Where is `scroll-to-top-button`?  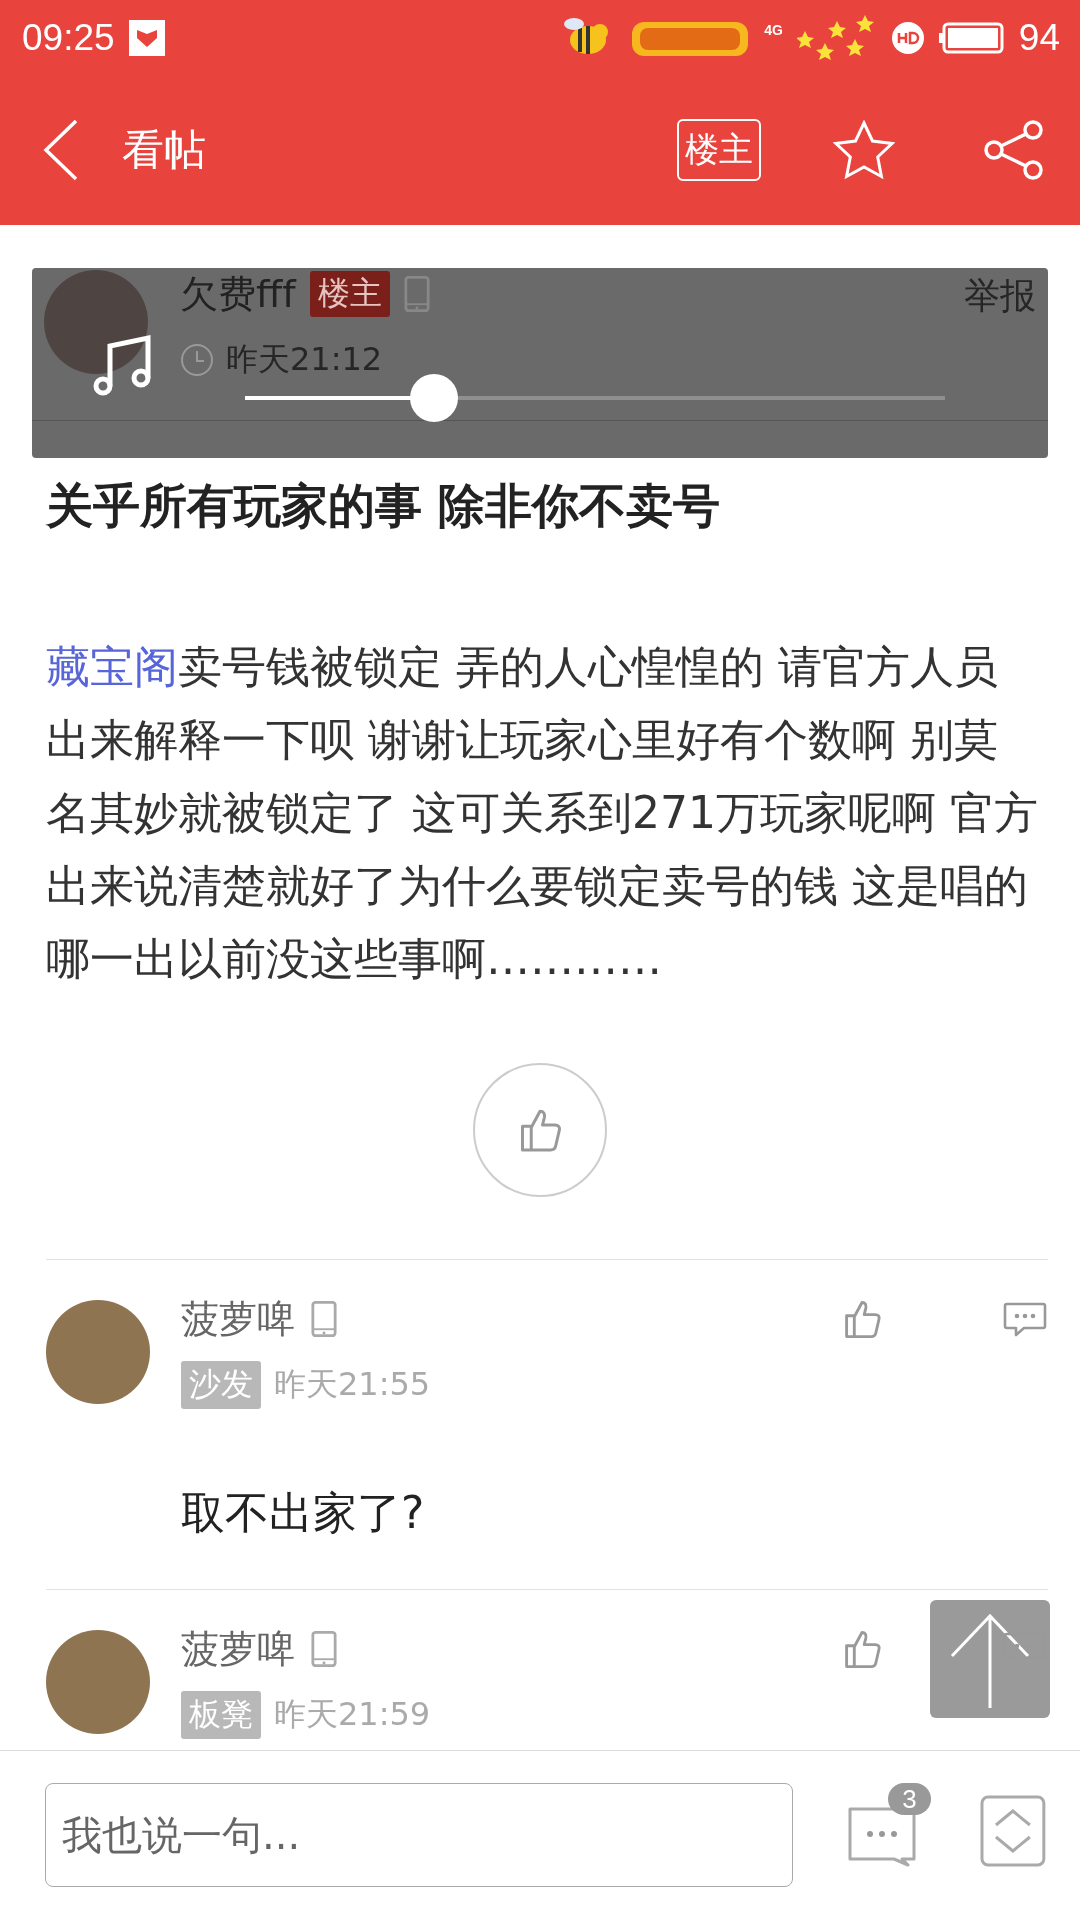 scroll-to-top-button is located at coordinates (990, 1659).